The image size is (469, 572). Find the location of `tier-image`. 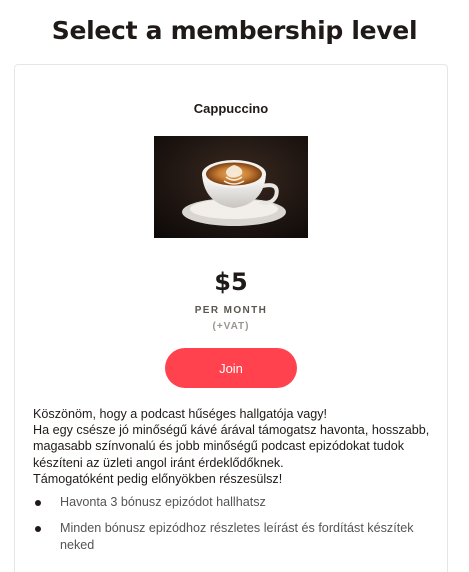

tier-image is located at coordinates (231, 187).